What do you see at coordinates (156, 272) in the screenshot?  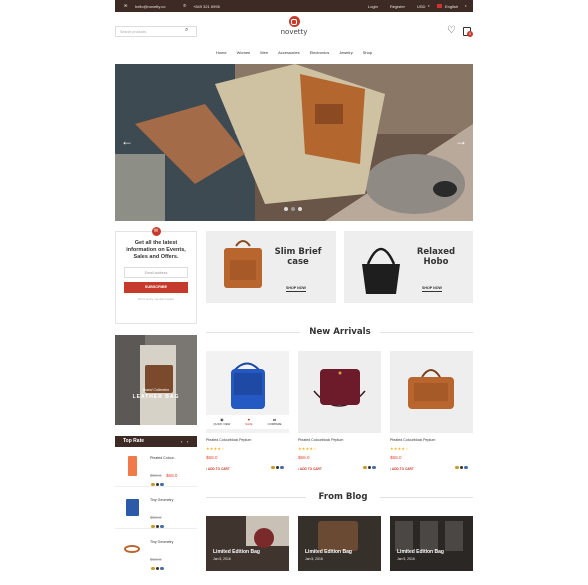 I see `email-field: Email address` at bounding box center [156, 272].